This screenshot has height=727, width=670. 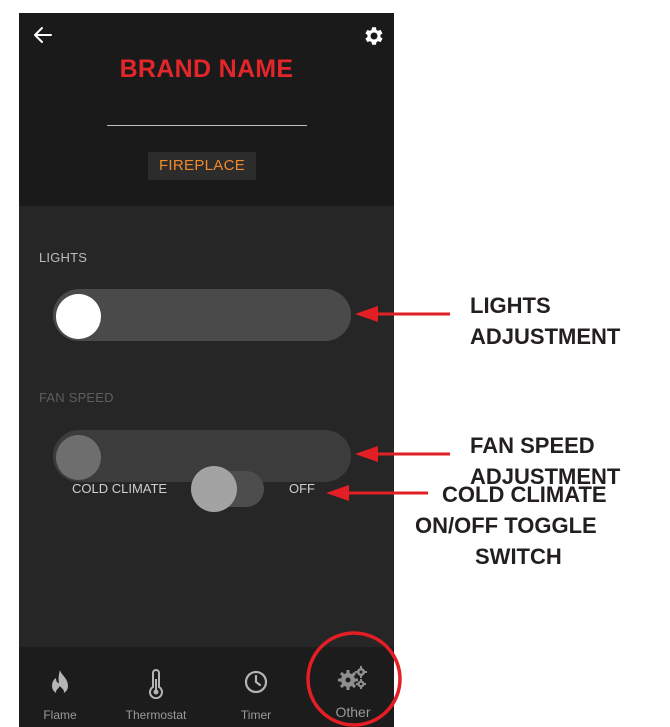 I want to click on callout-line: COLD CLIMATE, so click(x=524, y=494).